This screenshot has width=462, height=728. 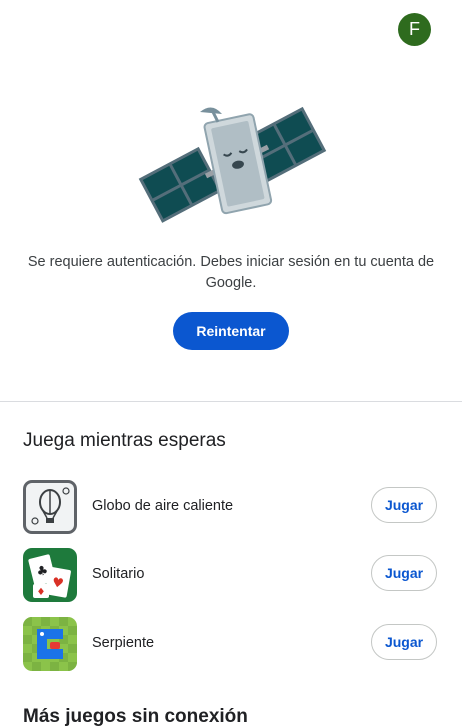 I want to click on more-games-section-title: Más juegos sin conexión, so click(x=135, y=716).